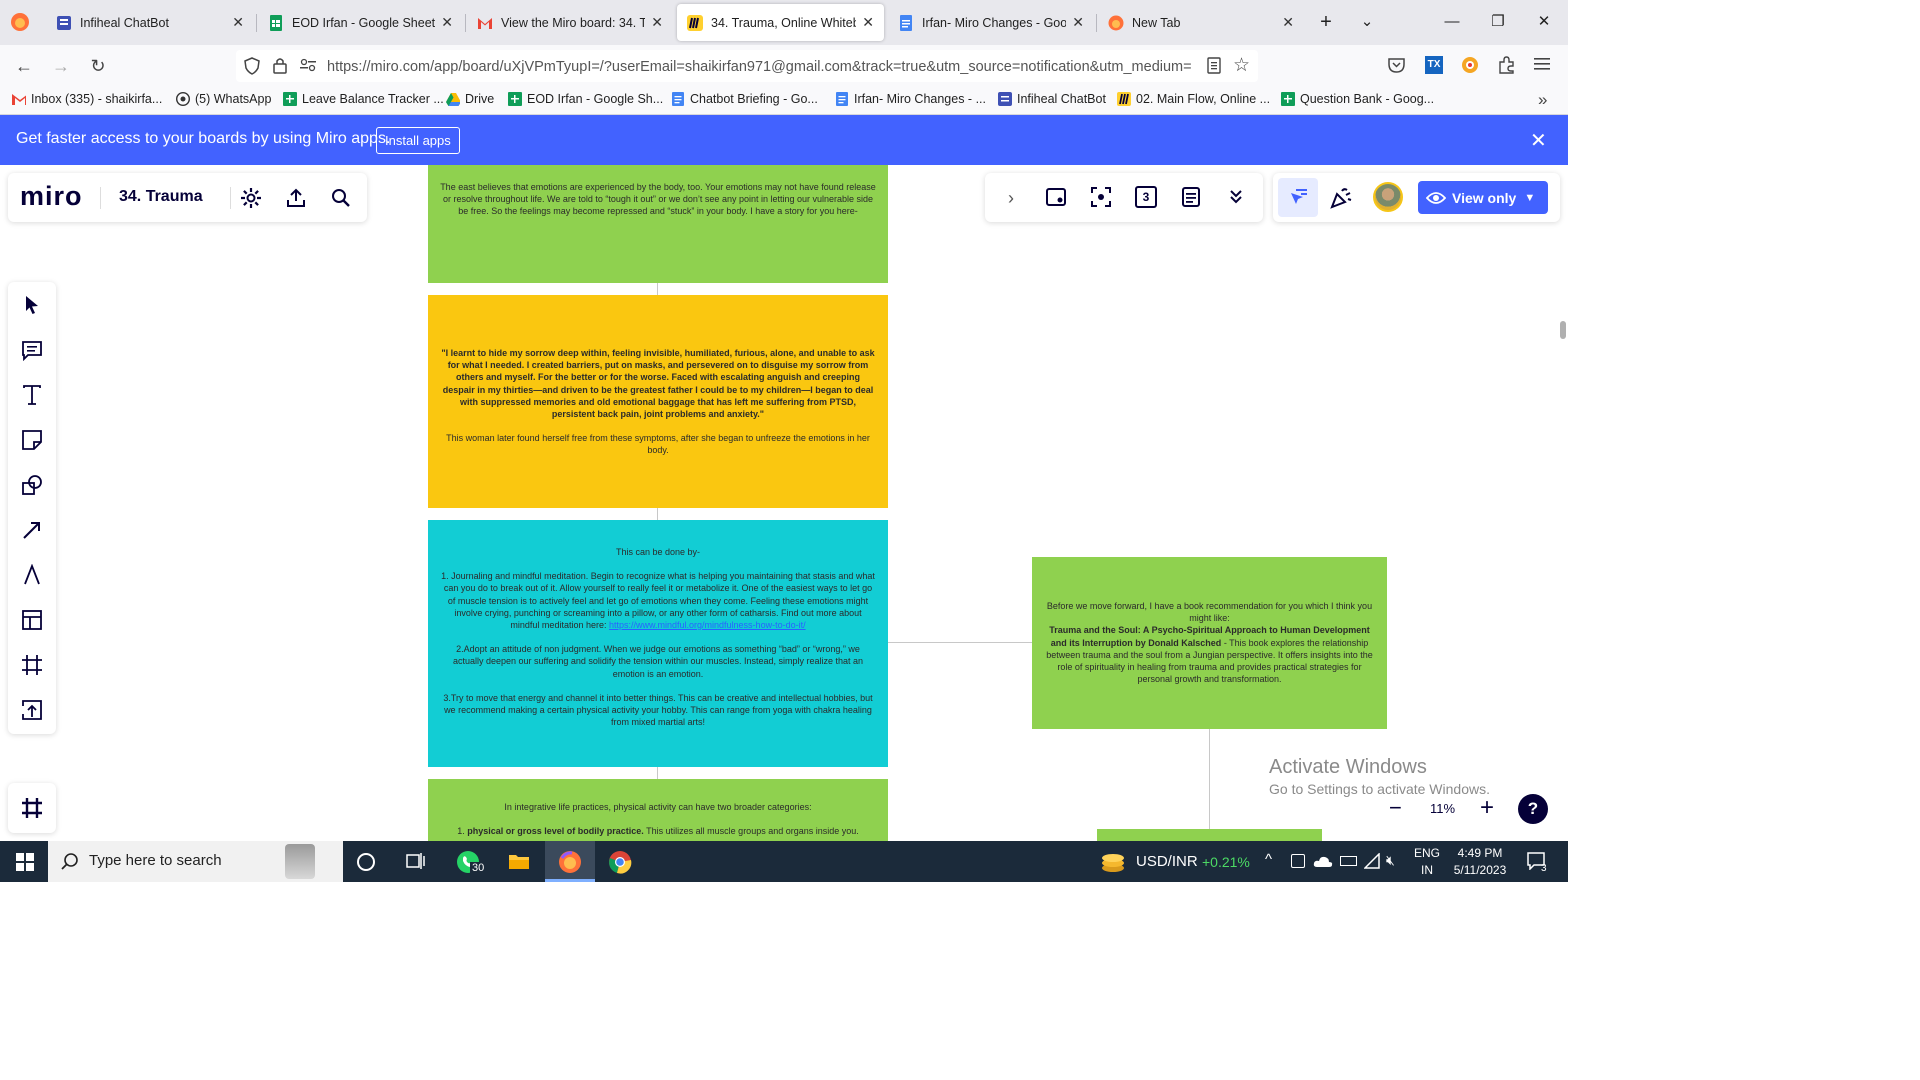 The image size is (1920, 1080). I want to click on view-only-button: View only ▼, so click(1483, 197).